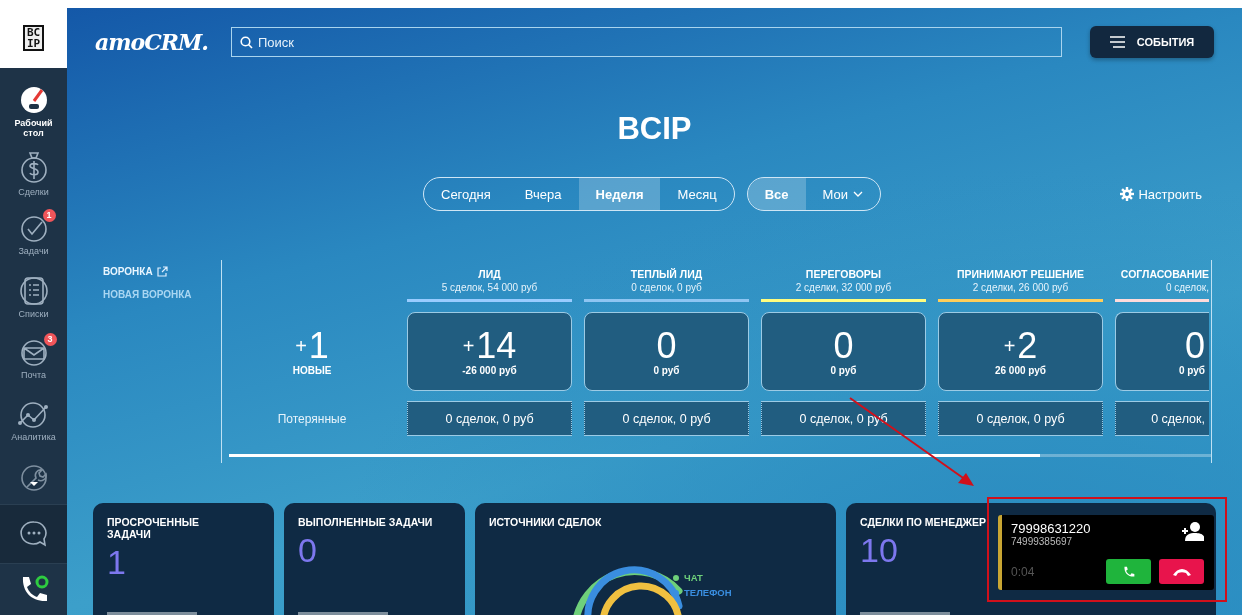  I want to click on widget-title: ПРОСРОЧЕННЫЕ ЗАДАЧИ, so click(154, 528).